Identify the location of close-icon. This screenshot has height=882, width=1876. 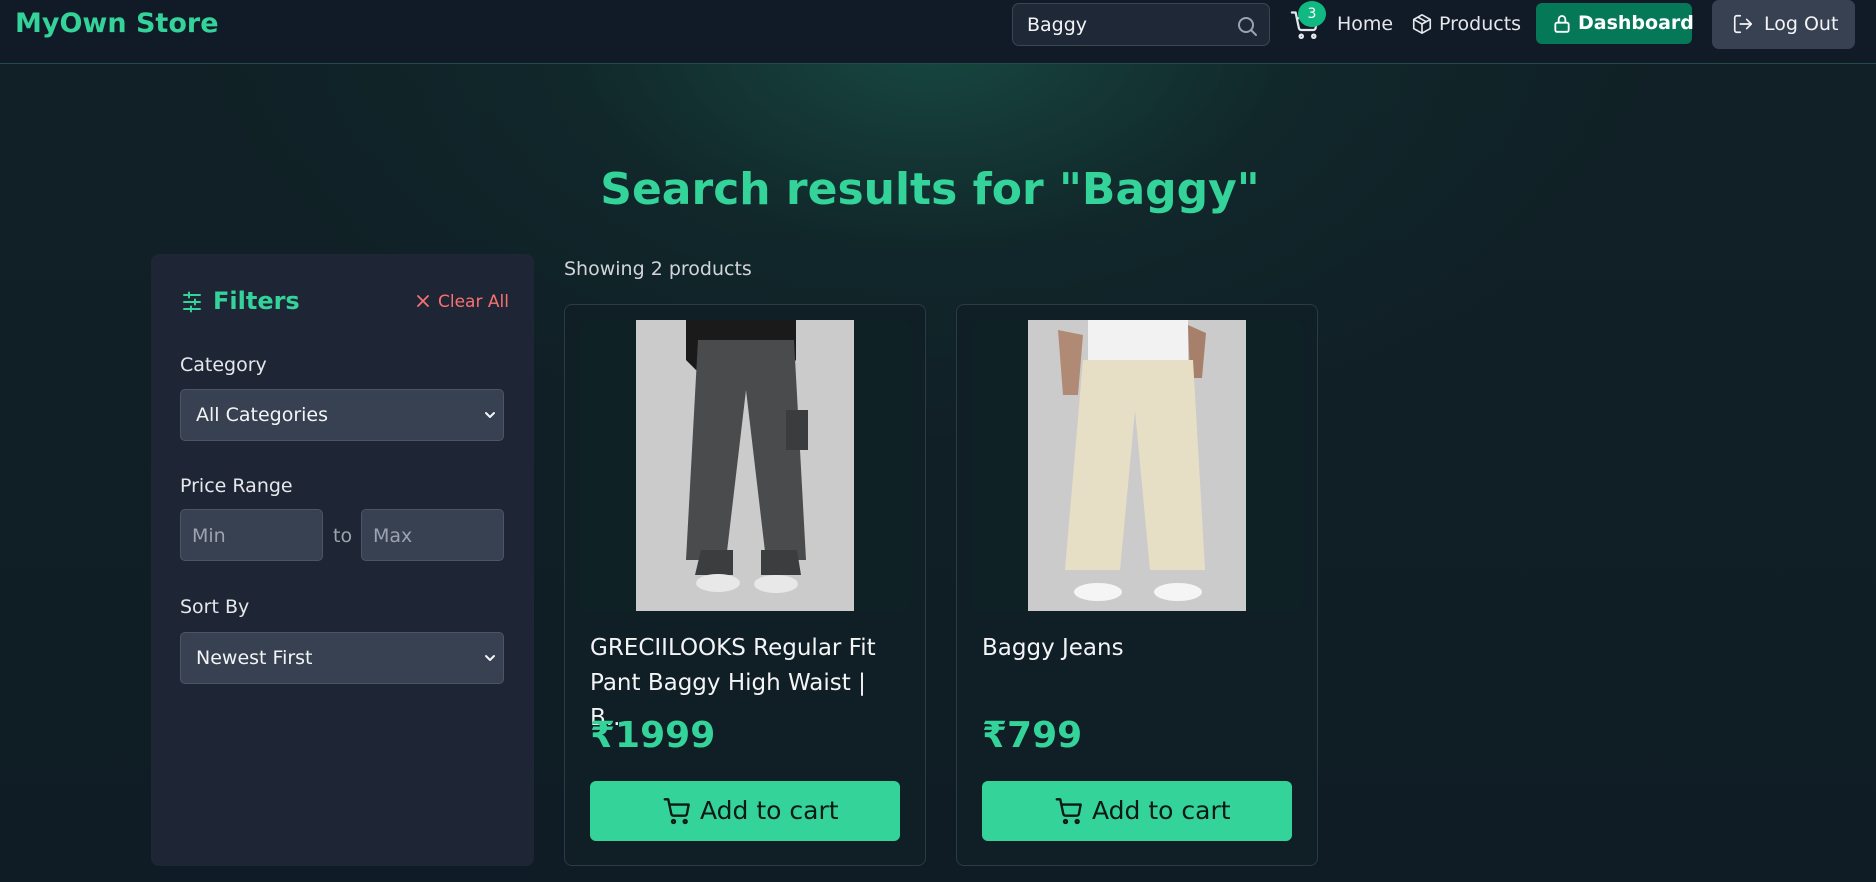
(423, 301).